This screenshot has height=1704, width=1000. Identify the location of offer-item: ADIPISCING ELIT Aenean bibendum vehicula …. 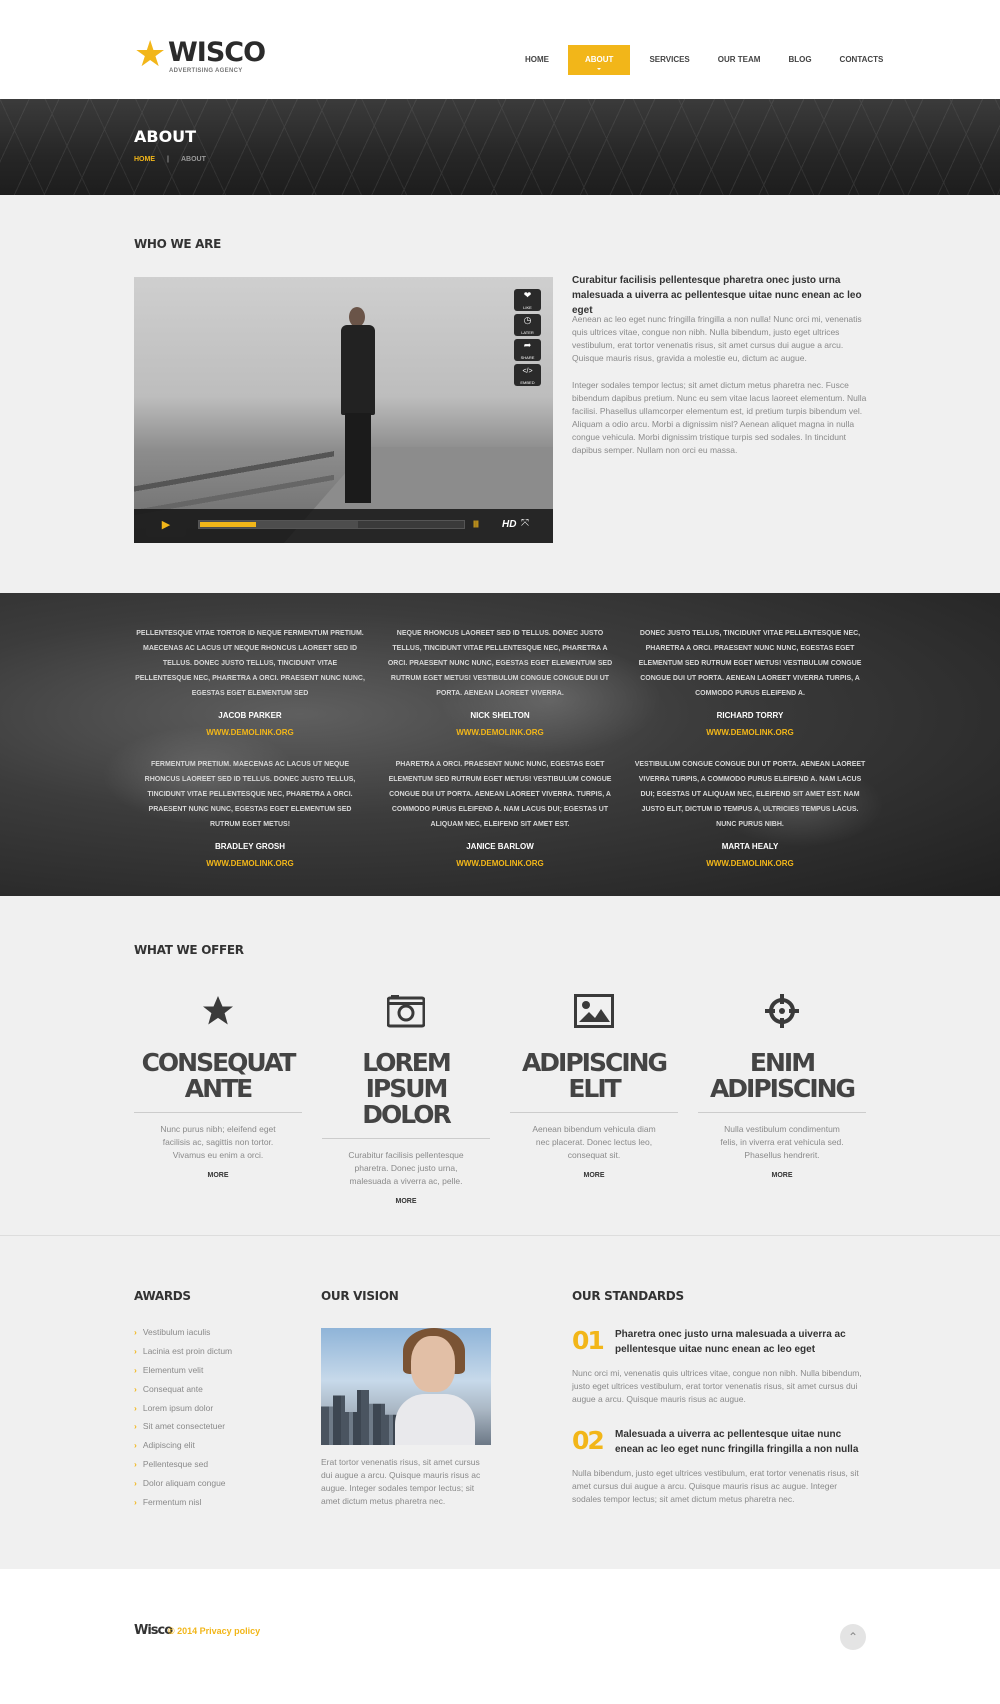
(594, 1067).